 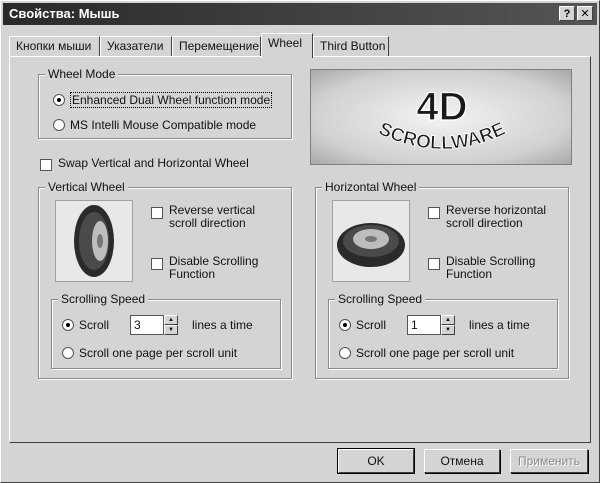 What do you see at coordinates (212, 210) in the screenshot?
I see `label-line-1: Reverse vertical` at bounding box center [212, 210].